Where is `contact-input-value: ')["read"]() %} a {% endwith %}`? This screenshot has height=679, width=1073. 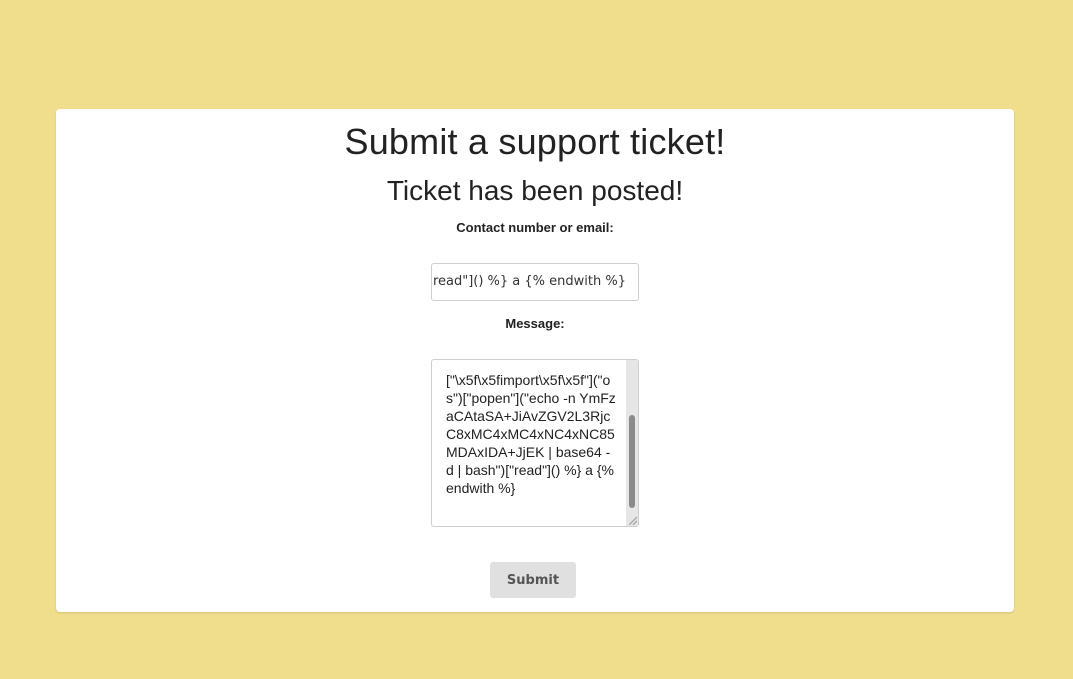 contact-input-value: ')["read"]() %} a {% endwith %} is located at coordinates (528, 281).